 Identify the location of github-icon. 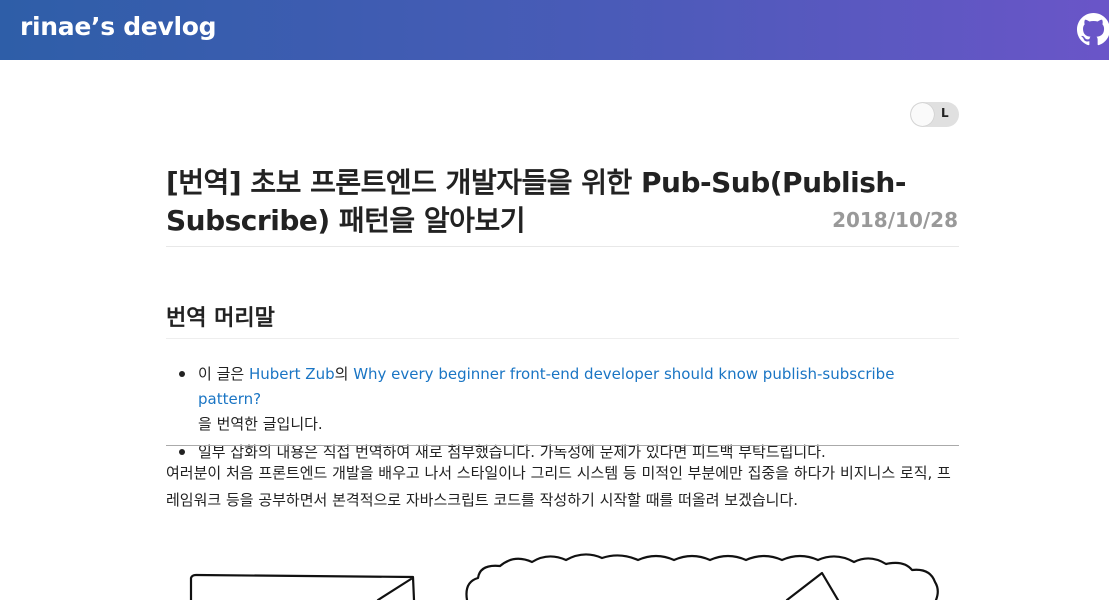
(1093, 29).